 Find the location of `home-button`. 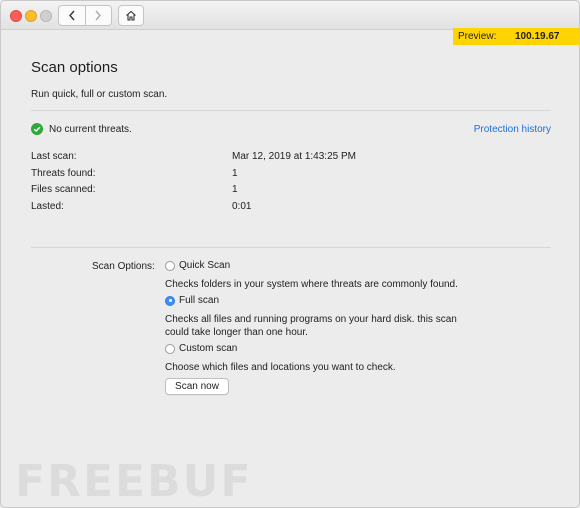

home-button is located at coordinates (131, 15).